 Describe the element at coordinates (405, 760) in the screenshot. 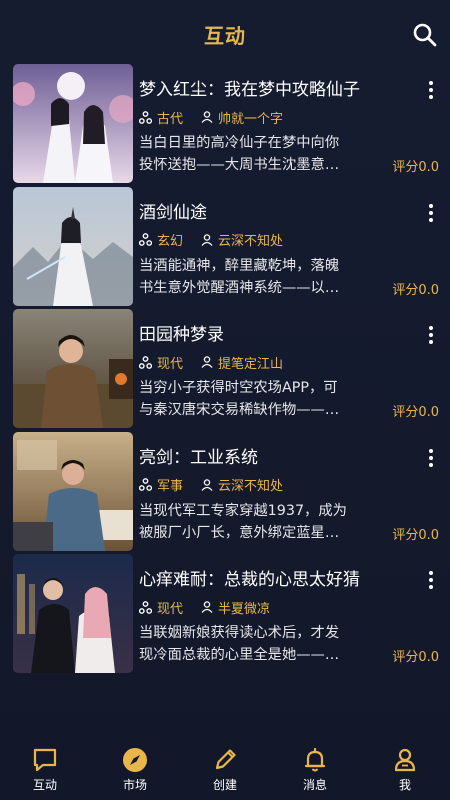

I see `person-icon` at that location.